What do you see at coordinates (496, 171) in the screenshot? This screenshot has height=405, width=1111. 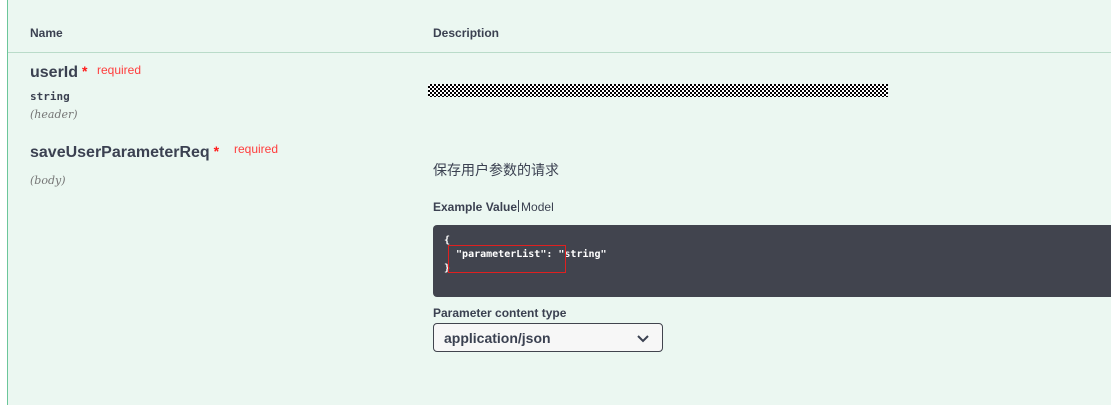 I see `param-description: 保存用户参数的请求` at bounding box center [496, 171].